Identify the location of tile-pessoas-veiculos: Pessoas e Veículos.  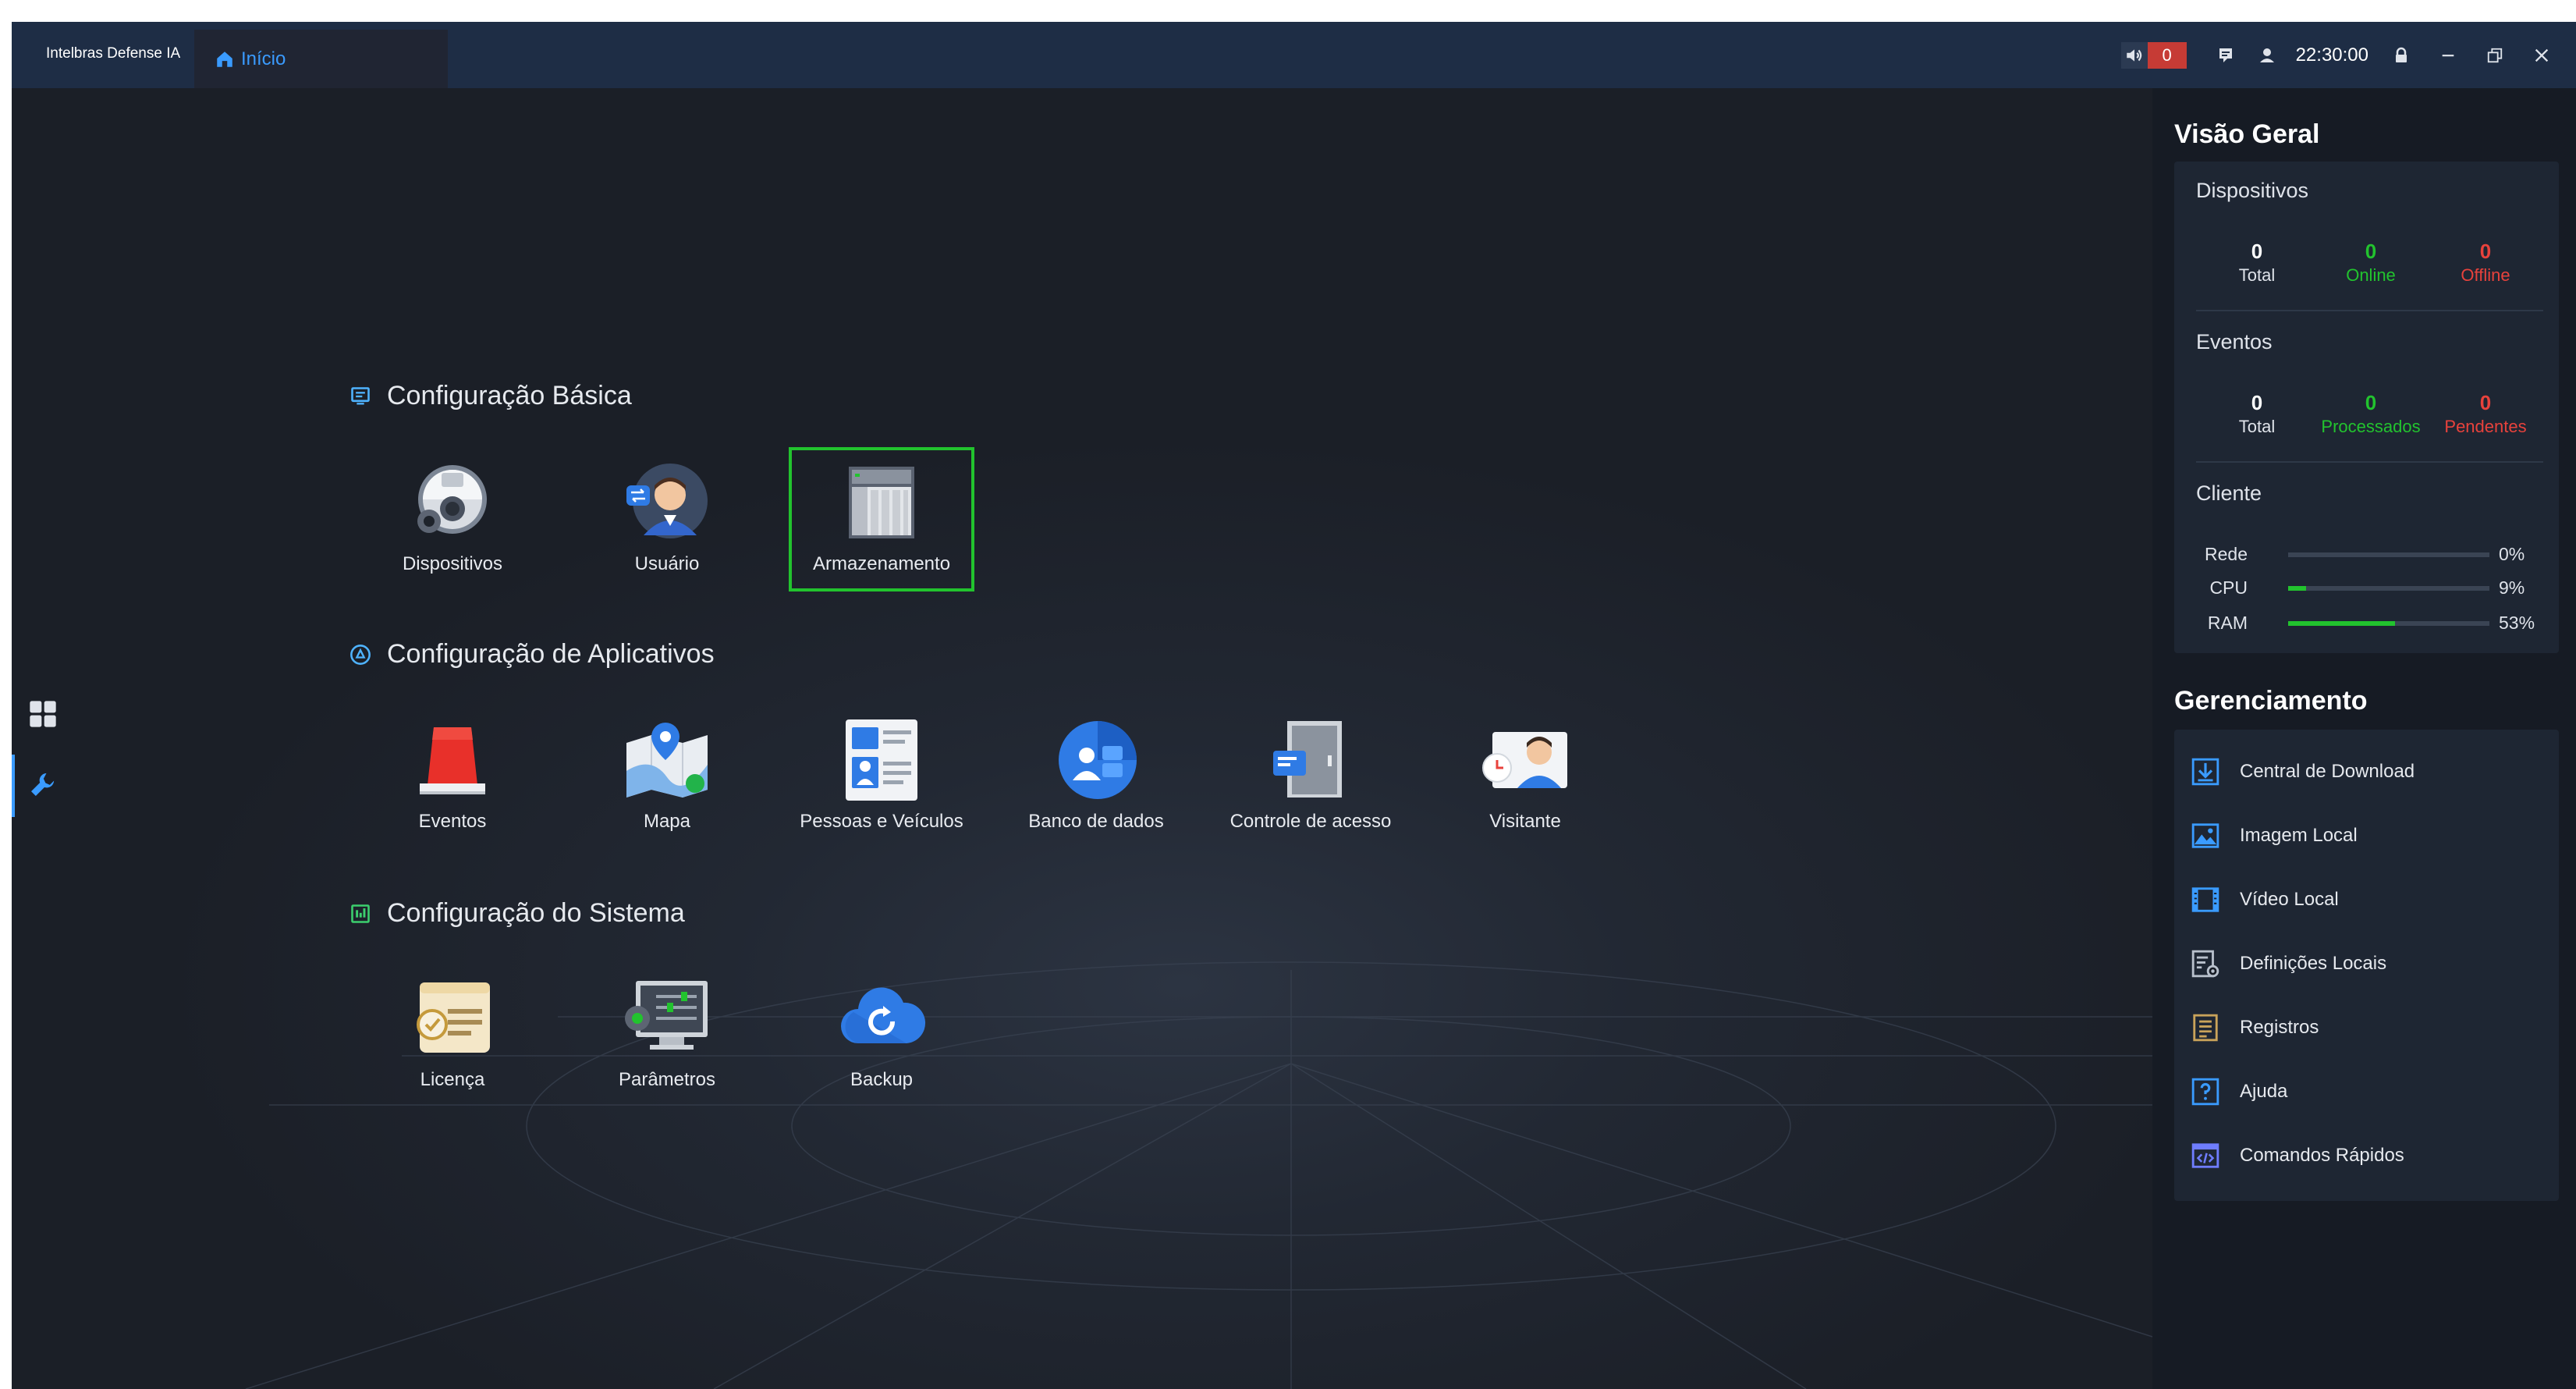
(881, 781).